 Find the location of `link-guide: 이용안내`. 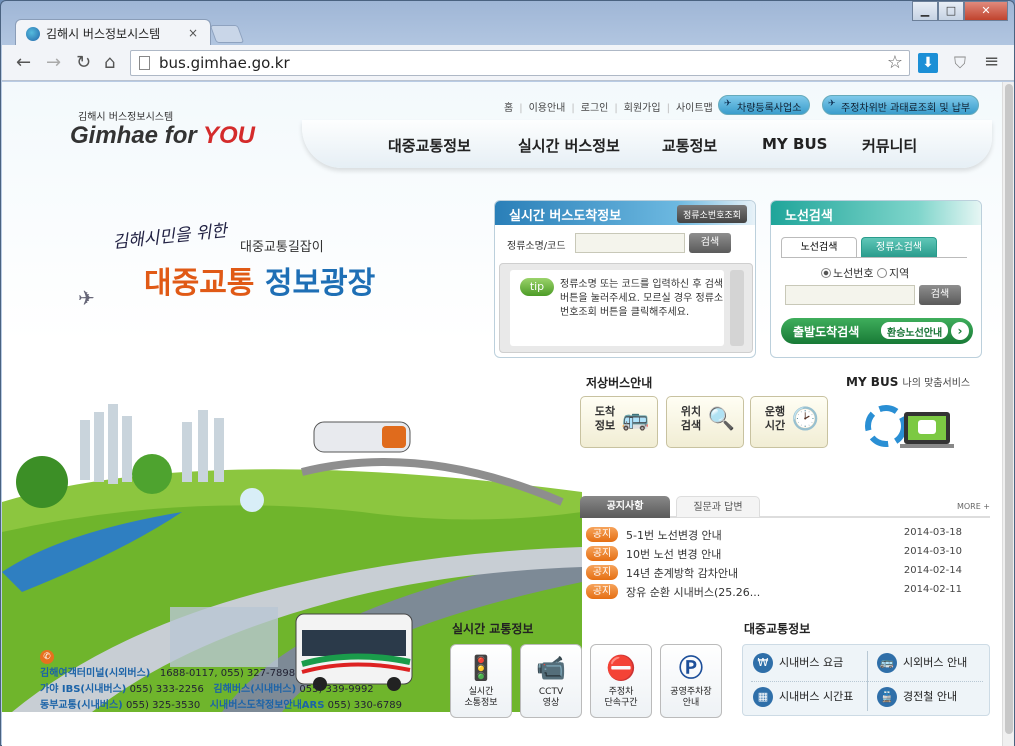

link-guide: 이용안내 is located at coordinates (552, 106).